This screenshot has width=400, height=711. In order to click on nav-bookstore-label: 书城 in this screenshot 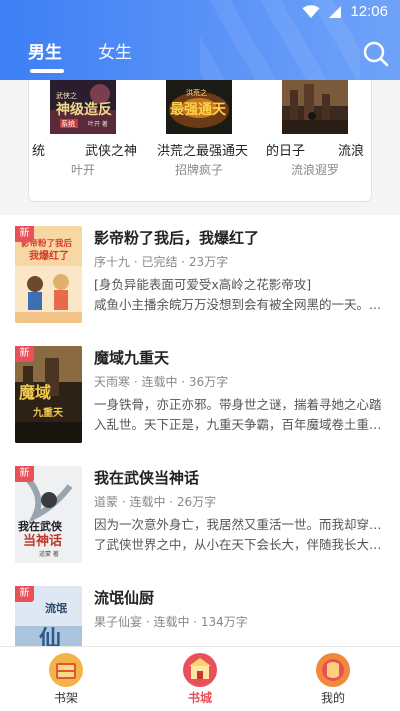, I will do `click(199, 698)`.